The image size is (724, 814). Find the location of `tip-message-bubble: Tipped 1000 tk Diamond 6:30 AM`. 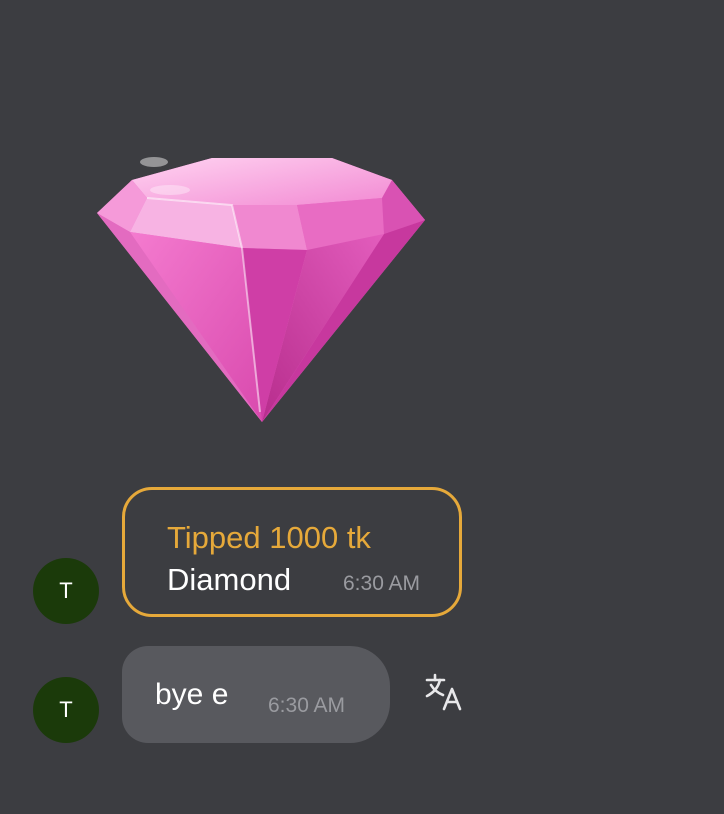

tip-message-bubble: Tipped 1000 tk Diamond 6:30 AM is located at coordinates (292, 552).